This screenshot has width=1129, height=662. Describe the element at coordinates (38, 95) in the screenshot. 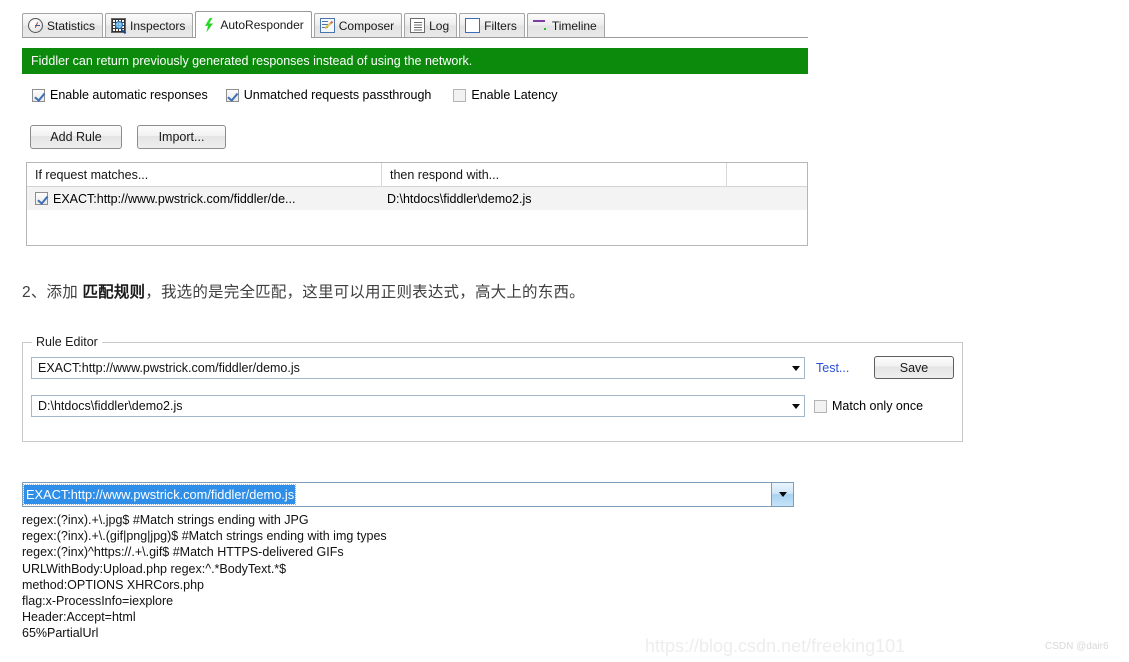

I see `checkbox-enable-automatic-responses` at that location.